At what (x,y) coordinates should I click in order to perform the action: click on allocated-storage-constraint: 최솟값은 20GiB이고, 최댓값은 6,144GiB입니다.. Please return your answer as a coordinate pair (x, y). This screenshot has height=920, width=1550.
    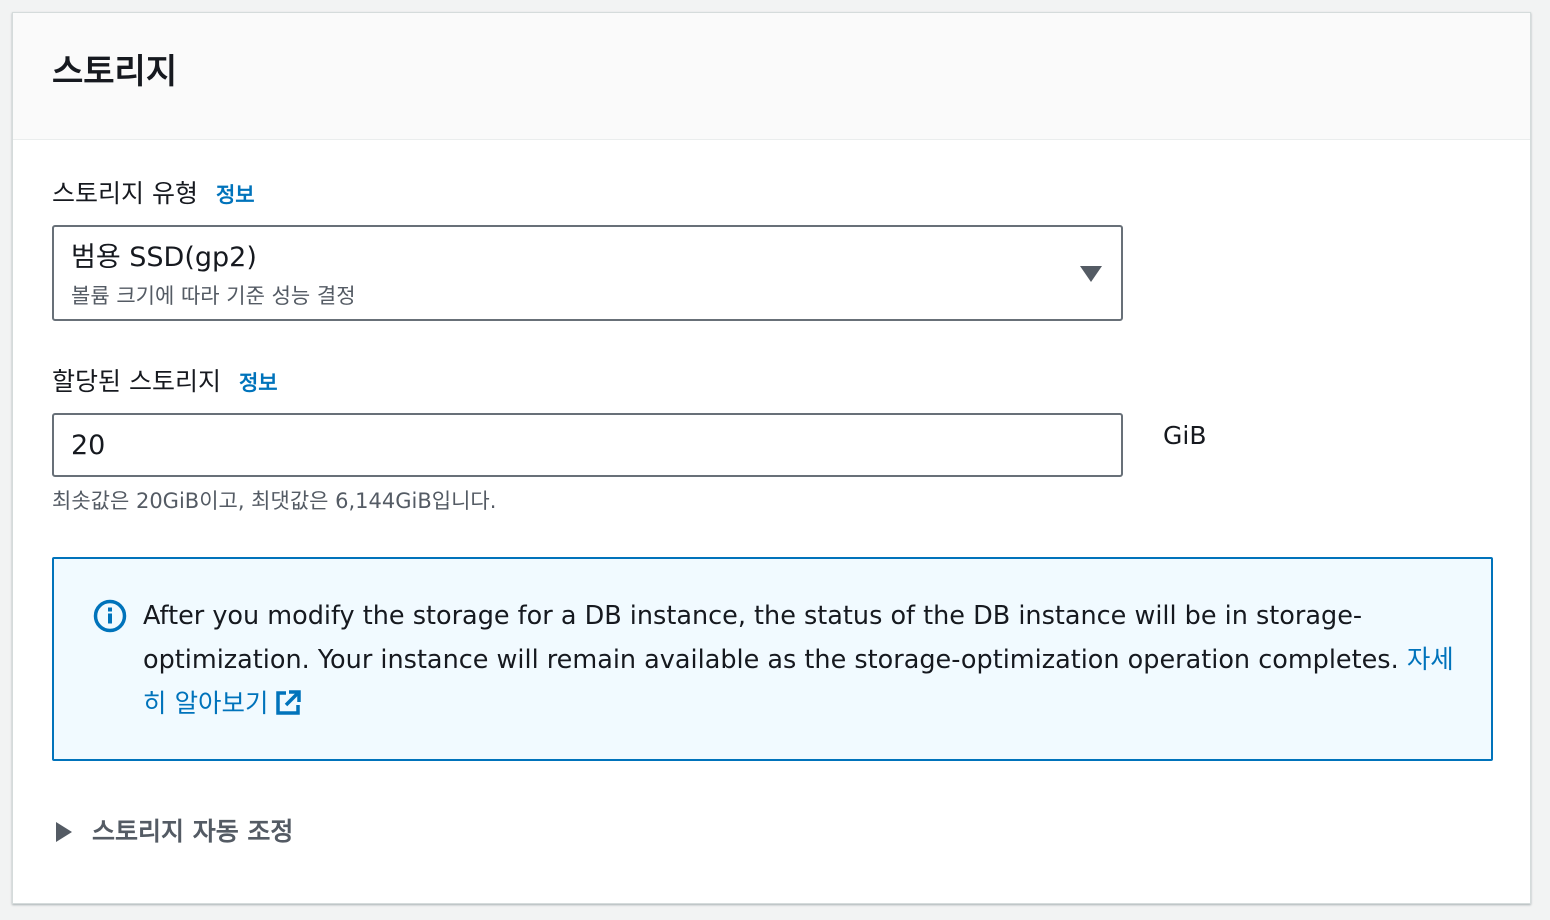
    Looking at the image, I should click on (274, 501).